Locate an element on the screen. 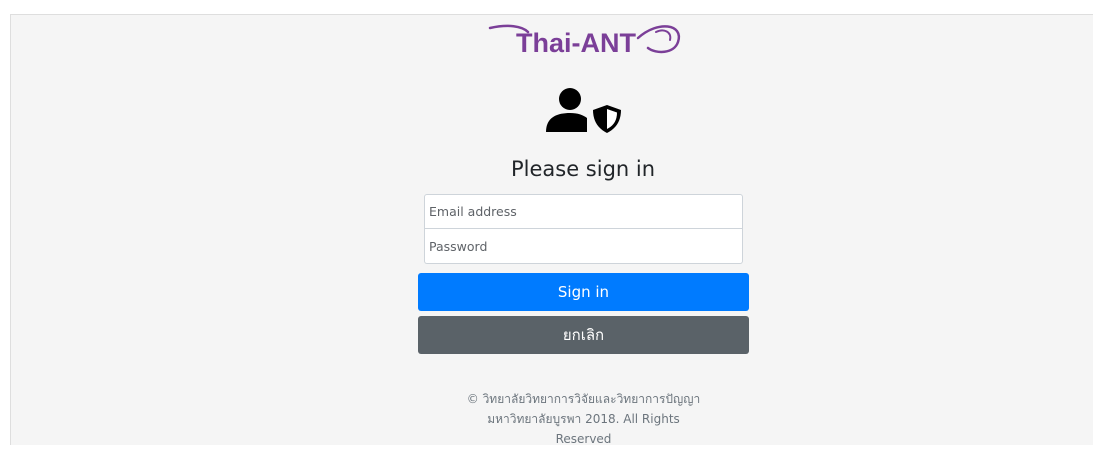 The width and height of the screenshot is (1093, 449). footer-line-2: มหาวิทยาลัยบูรพา 2018. All Rights is located at coordinates (583, 419).